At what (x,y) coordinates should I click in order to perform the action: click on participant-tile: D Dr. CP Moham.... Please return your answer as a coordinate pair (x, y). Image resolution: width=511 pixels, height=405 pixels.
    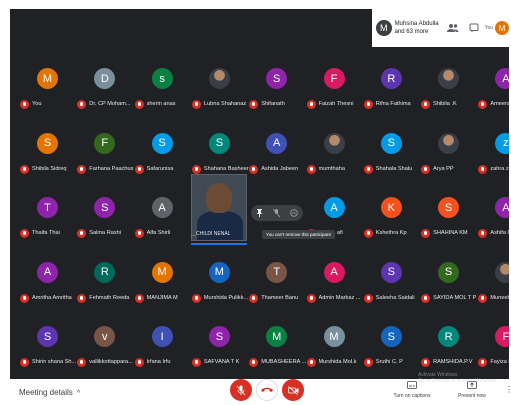
    Looking at the image, I should click on (105, 89).